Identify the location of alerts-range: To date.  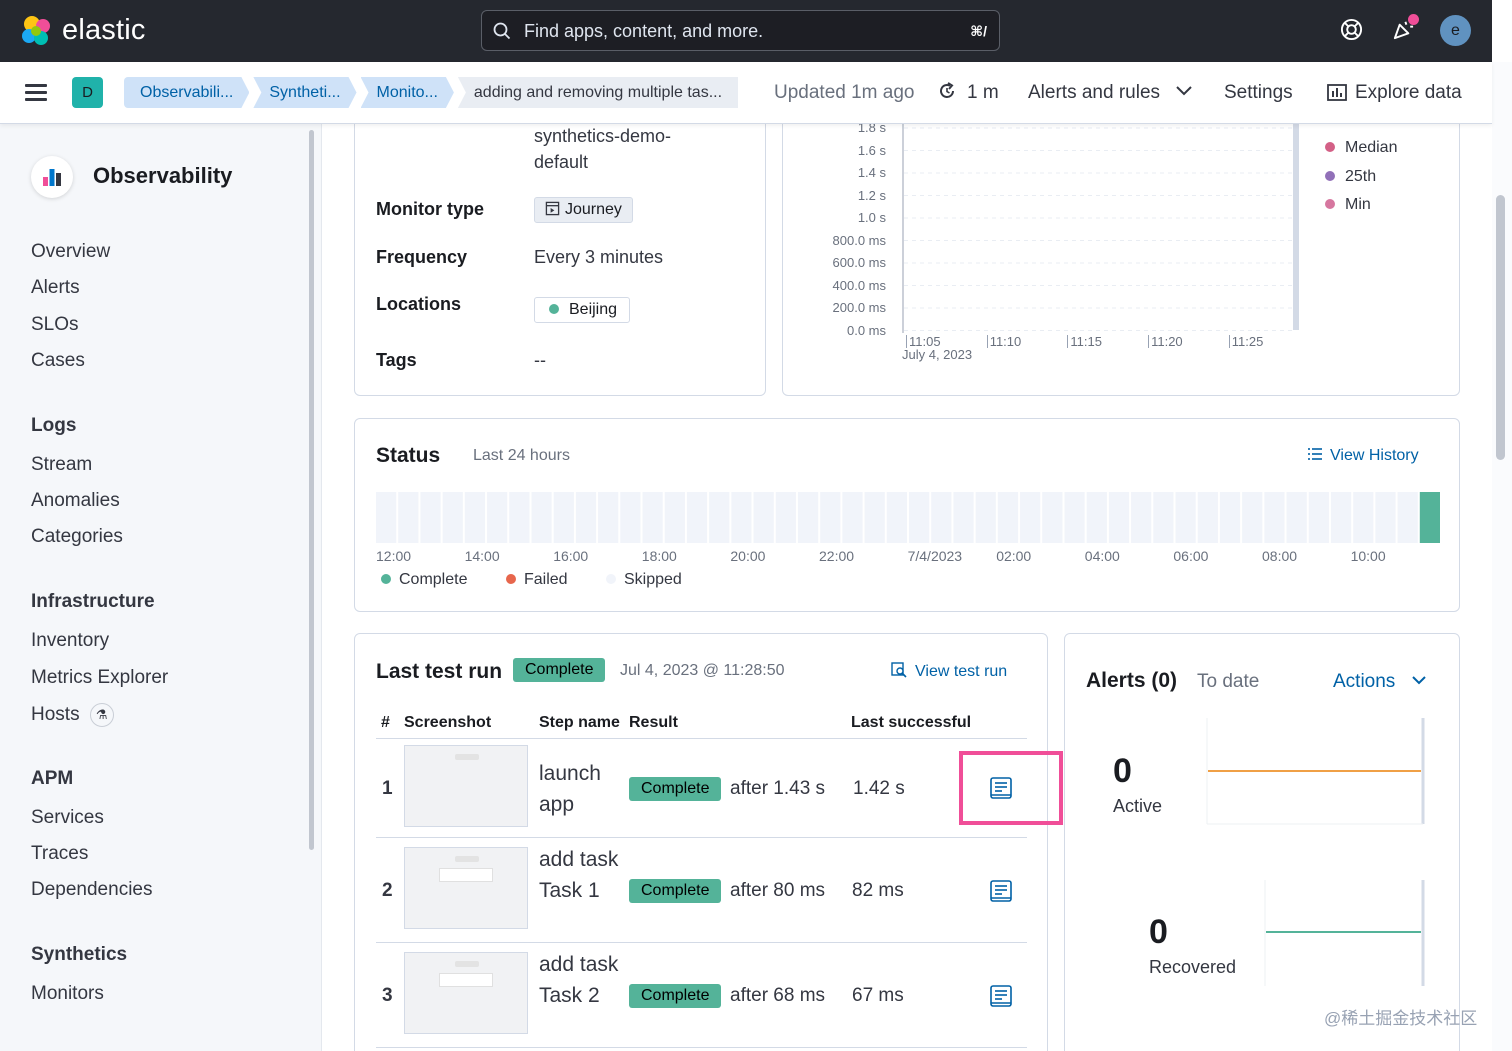
(1228, 682).